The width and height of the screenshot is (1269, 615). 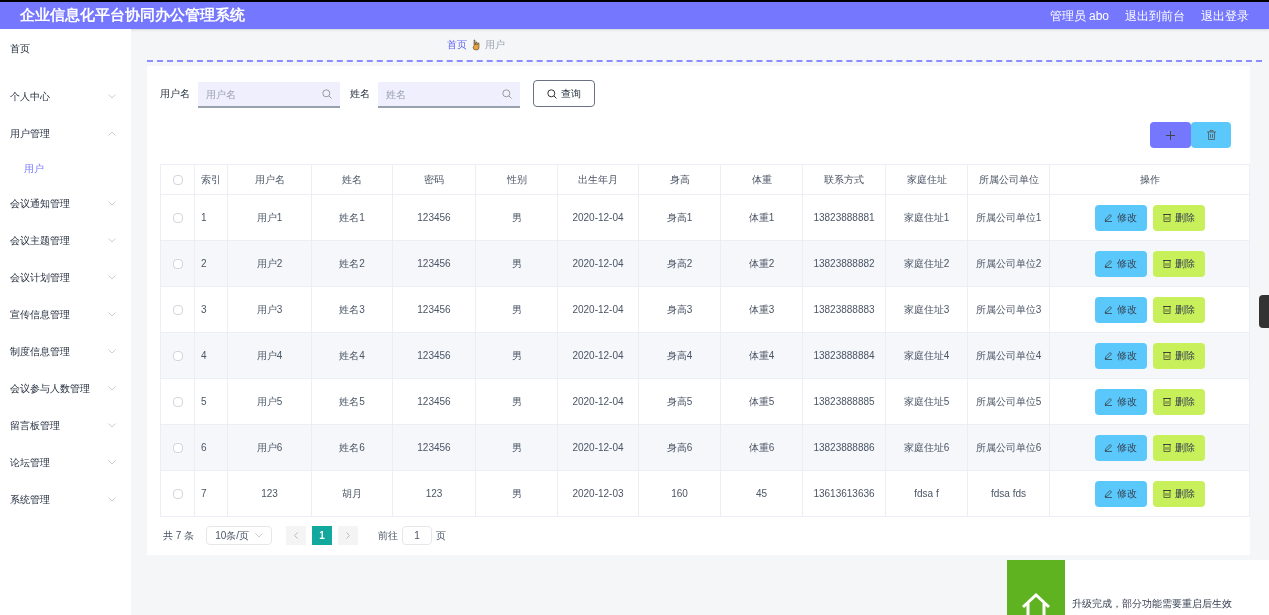 What do you see at coordinates (40, 351) in the screenshot?
I see `sidebar-item: 制度信息管理` at bounding box center [40, 351].